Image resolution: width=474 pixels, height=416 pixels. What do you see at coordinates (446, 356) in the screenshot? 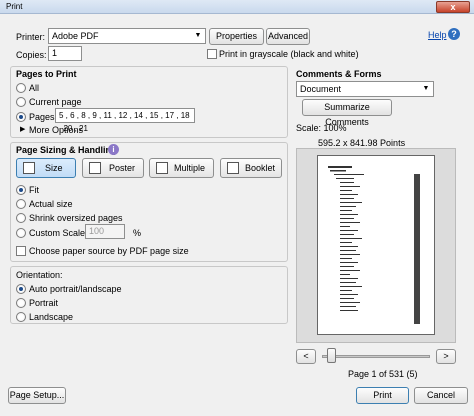
I see `next-page-button: >` at bounding box center [446, 356].